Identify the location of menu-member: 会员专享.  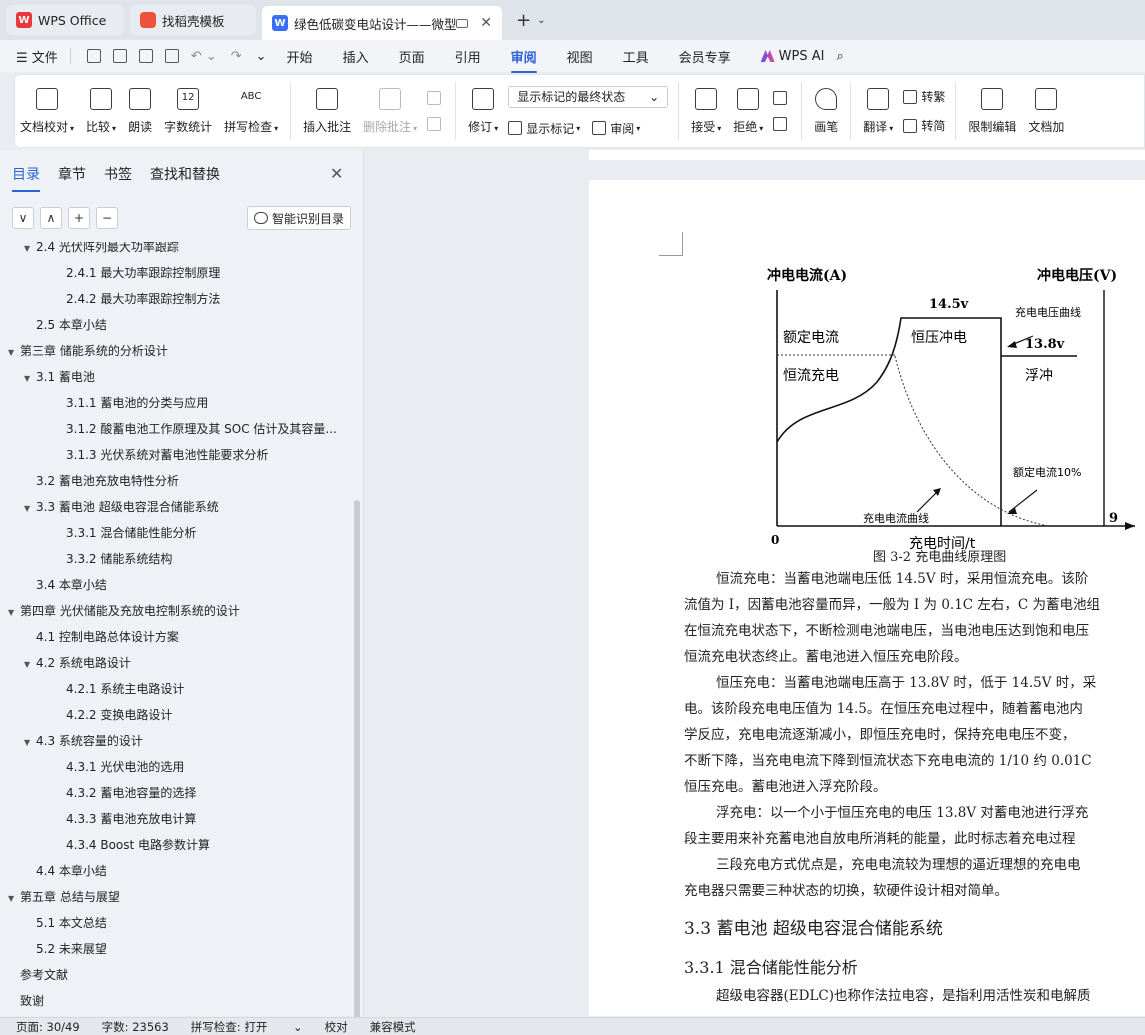
(705, 56).